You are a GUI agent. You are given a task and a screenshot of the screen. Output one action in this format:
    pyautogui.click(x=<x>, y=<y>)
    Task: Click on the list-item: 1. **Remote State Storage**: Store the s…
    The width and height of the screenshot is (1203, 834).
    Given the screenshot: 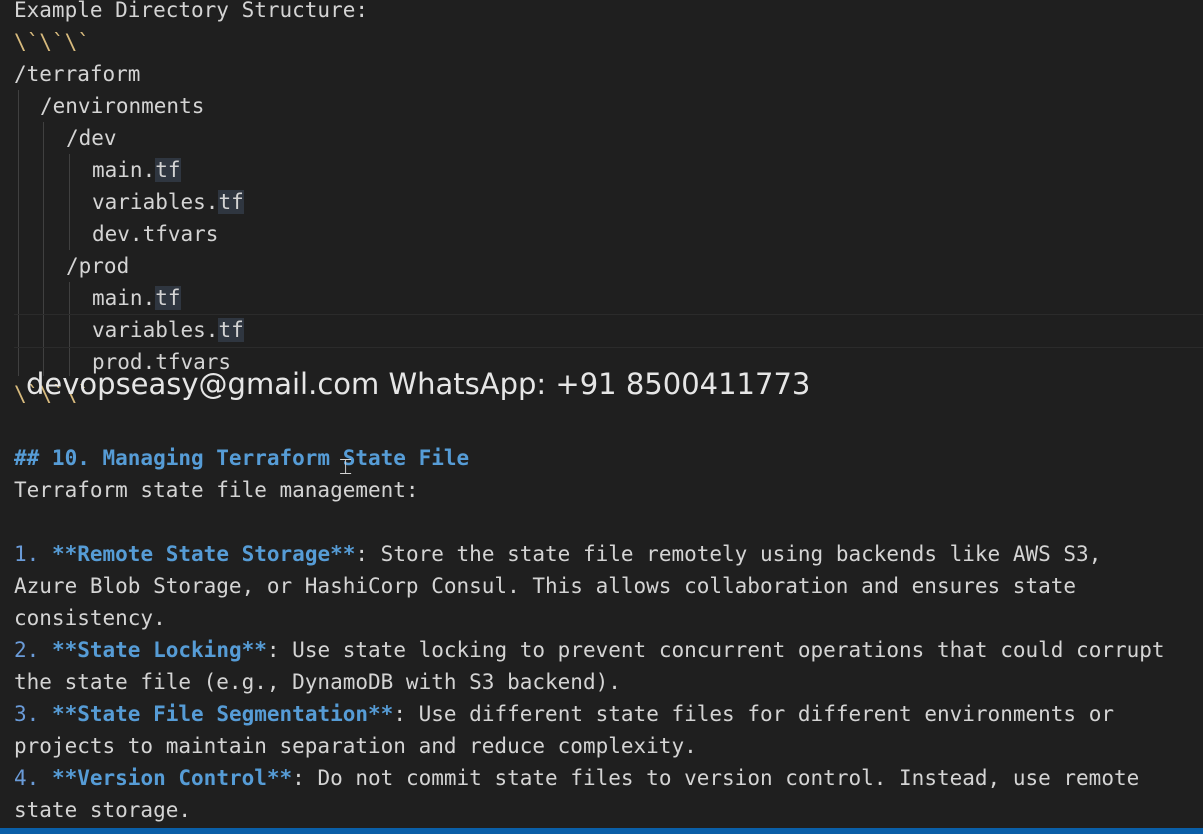 What is the action you would take?
    pyautogui.click(x=557, y=554)
    